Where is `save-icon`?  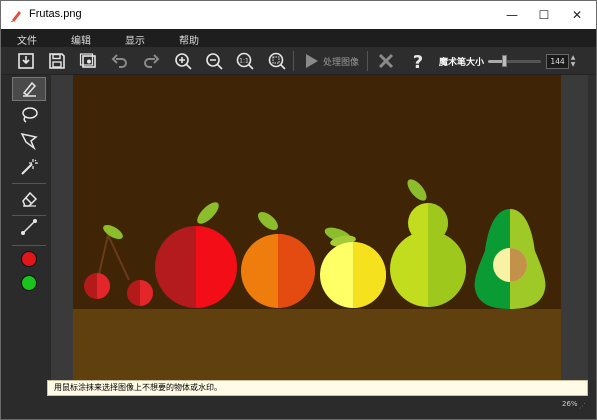 save-icon is located at coordinates (57, 61).